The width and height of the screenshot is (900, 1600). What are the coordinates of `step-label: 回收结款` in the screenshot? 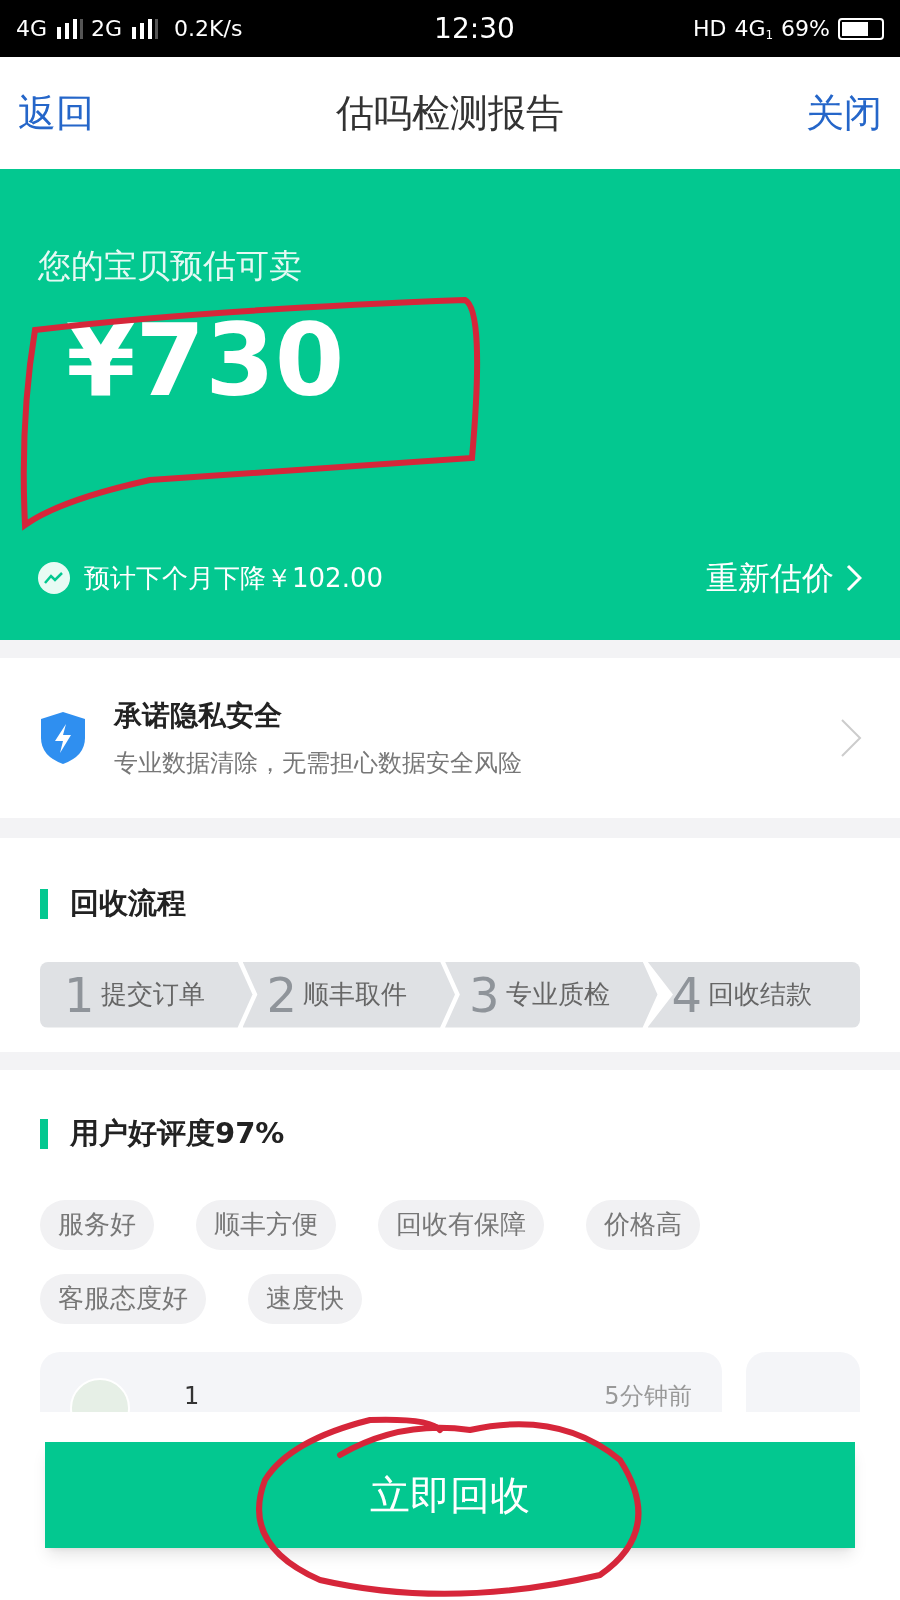 It's located at (760, 994).